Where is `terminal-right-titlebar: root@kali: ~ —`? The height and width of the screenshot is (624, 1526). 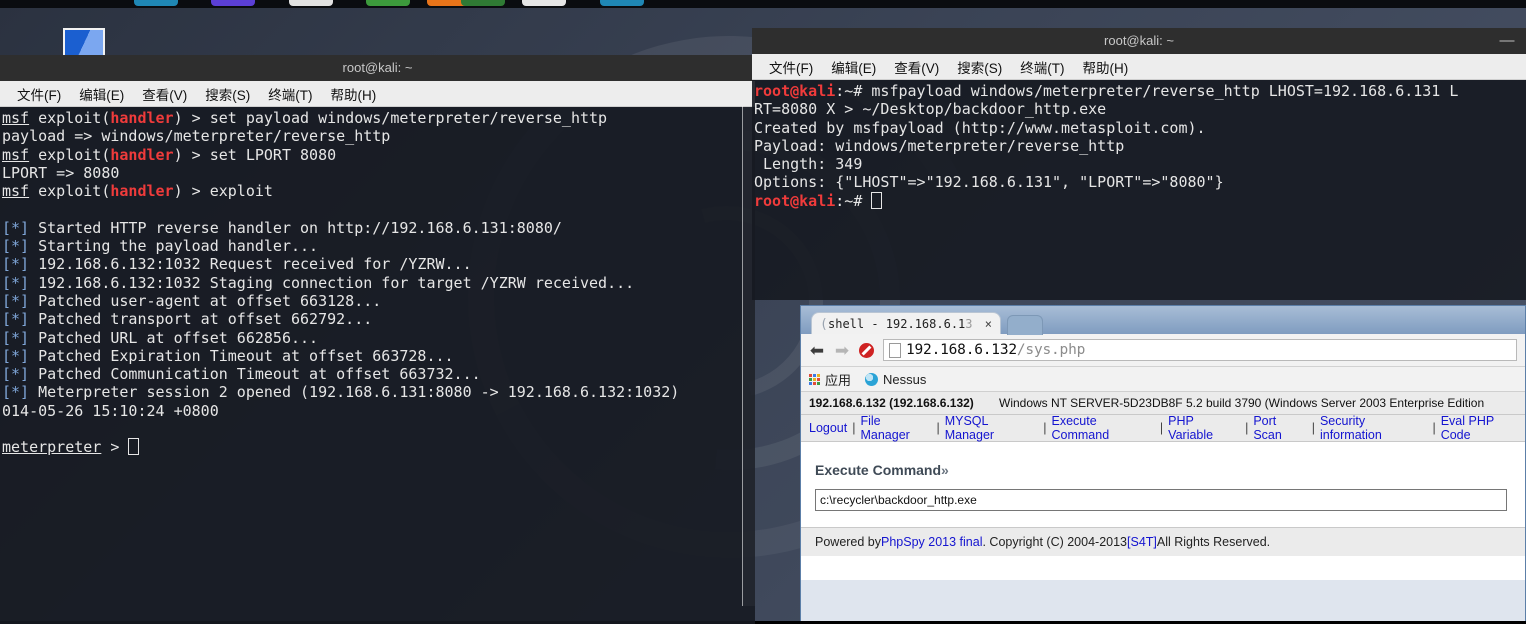 terminal-right-titlebar: root@kali: ~ — is located at coordinates (1139, 41).